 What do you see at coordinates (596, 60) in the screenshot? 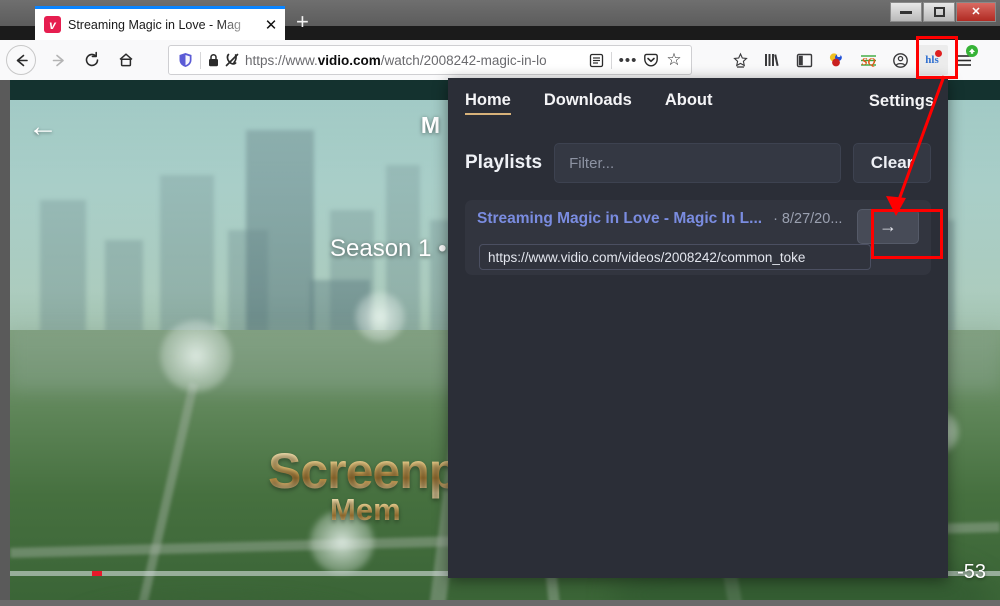
I see `reader-view-icon` at bounding box center [596, 60].